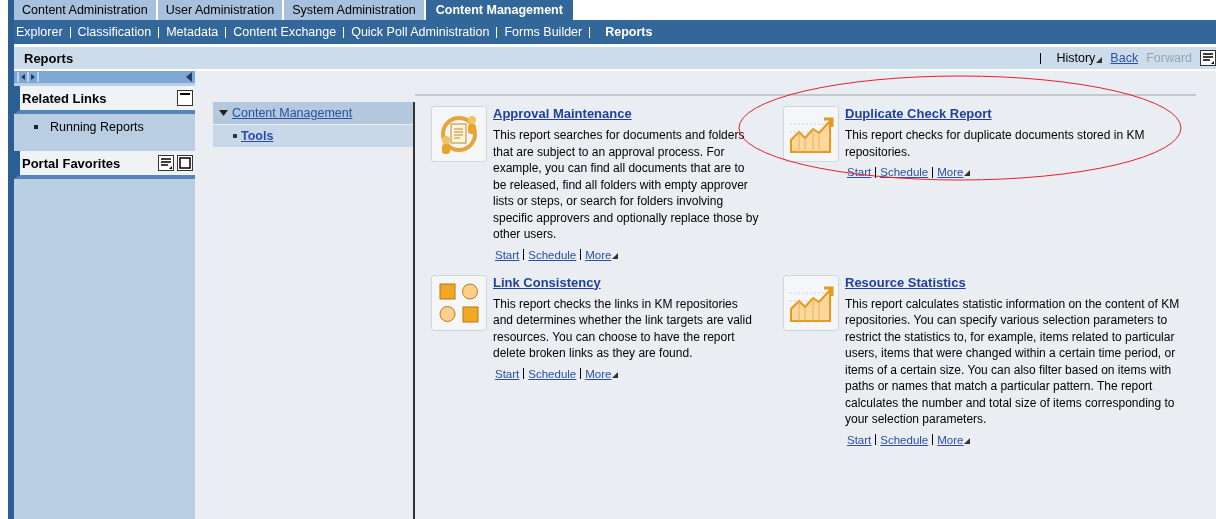  What do you see at coordinates (420, 32) in the screenshot?
I see `sub-nav-link: Quick Poll Administration` at bounding box center [420, 32].